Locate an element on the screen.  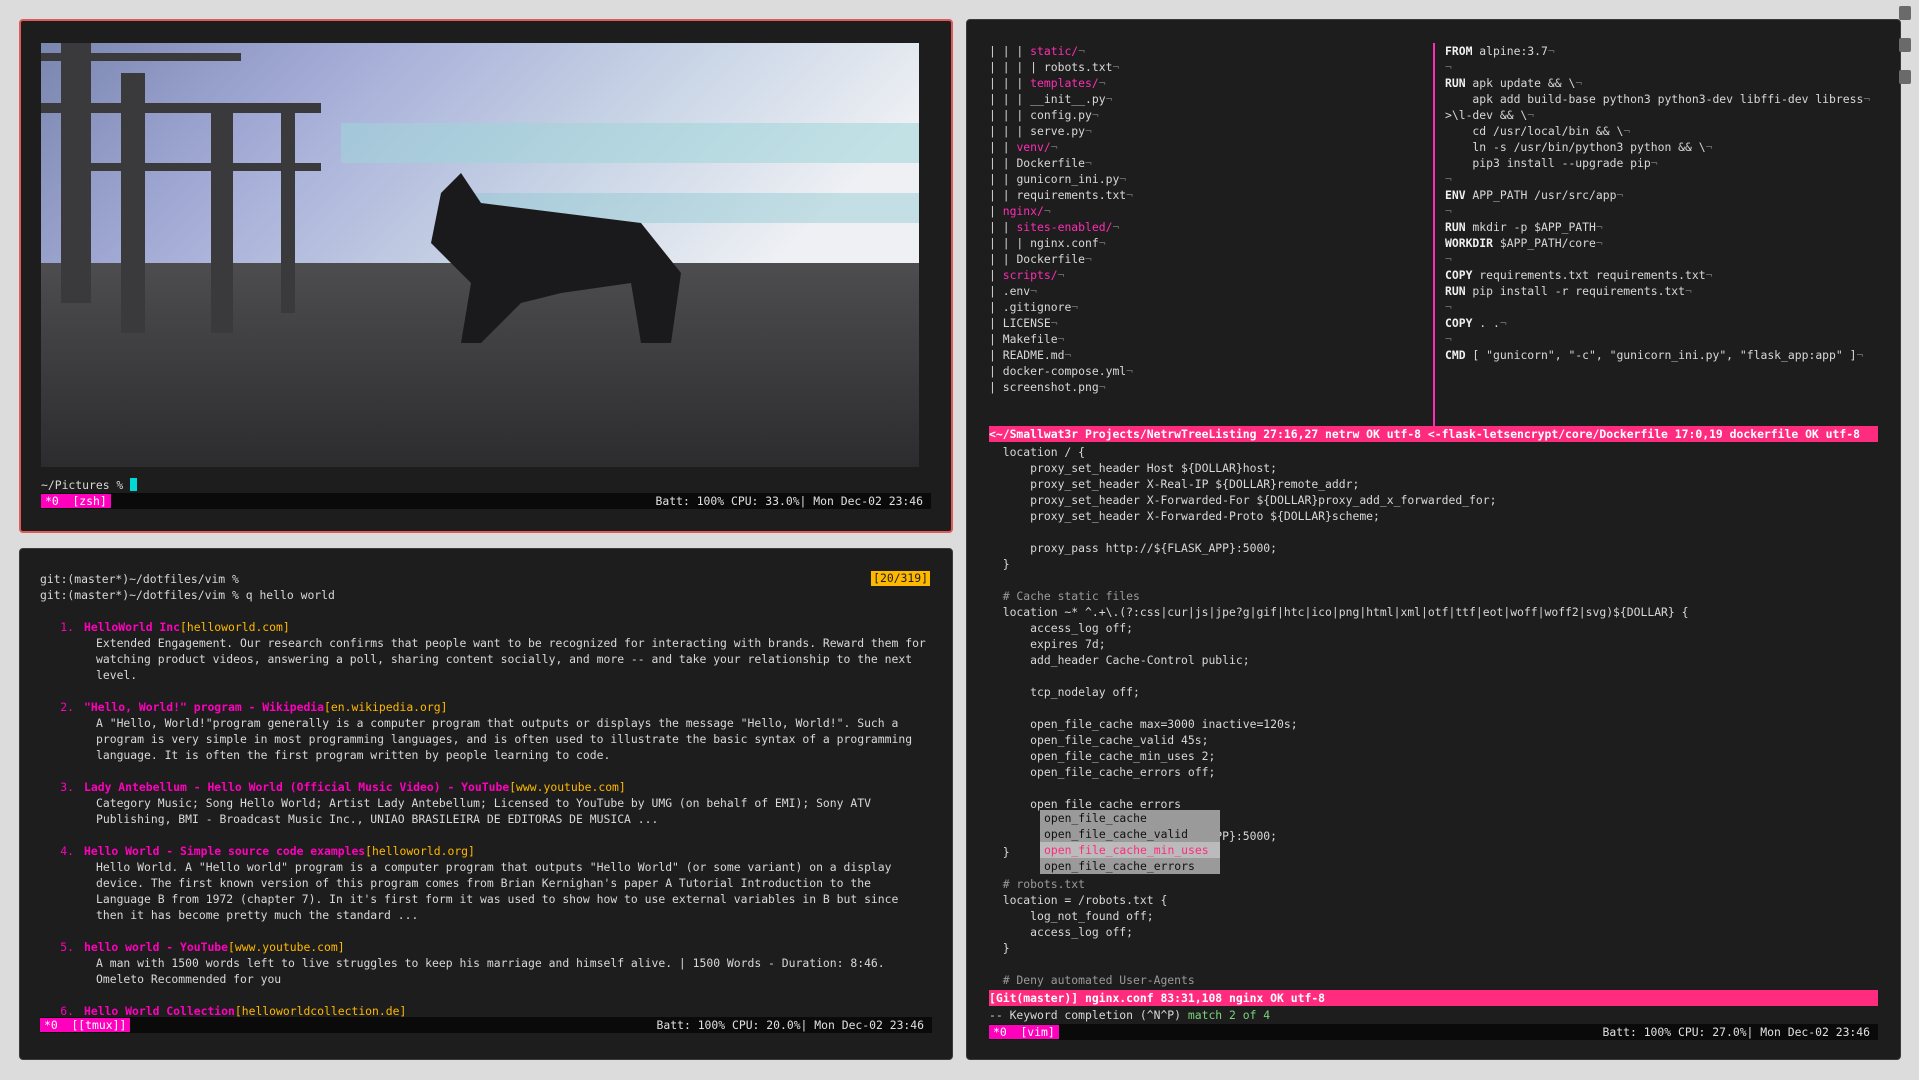
code-line: pip3 install --upgrade pip¬ is located at coordinates (1551, 163).